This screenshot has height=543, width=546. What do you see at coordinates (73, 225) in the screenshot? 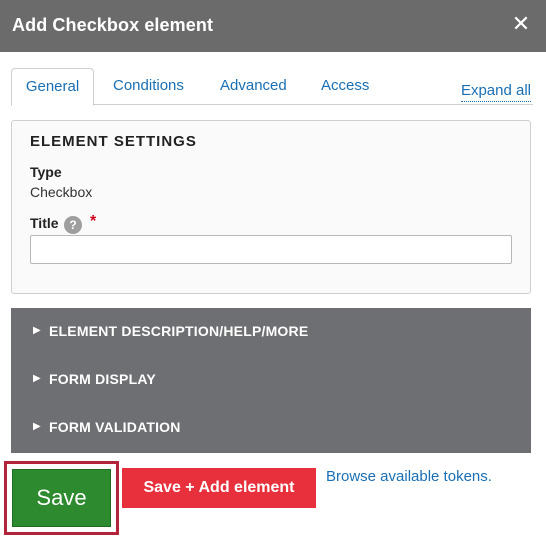
I see `help-icon: ?` at bounding box center [73, 225].